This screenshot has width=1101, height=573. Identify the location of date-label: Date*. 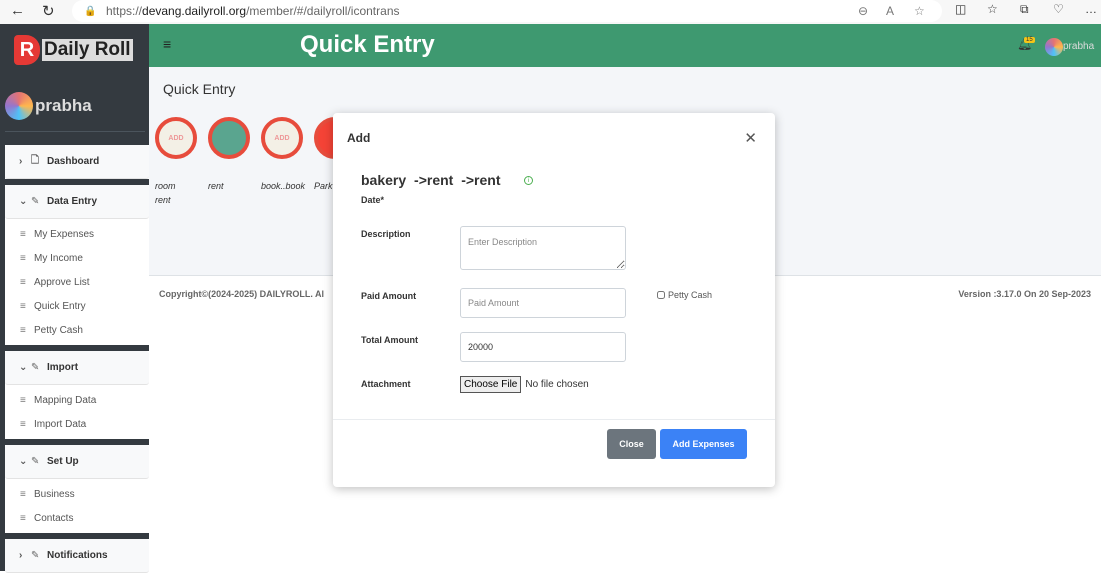
(373, 200).